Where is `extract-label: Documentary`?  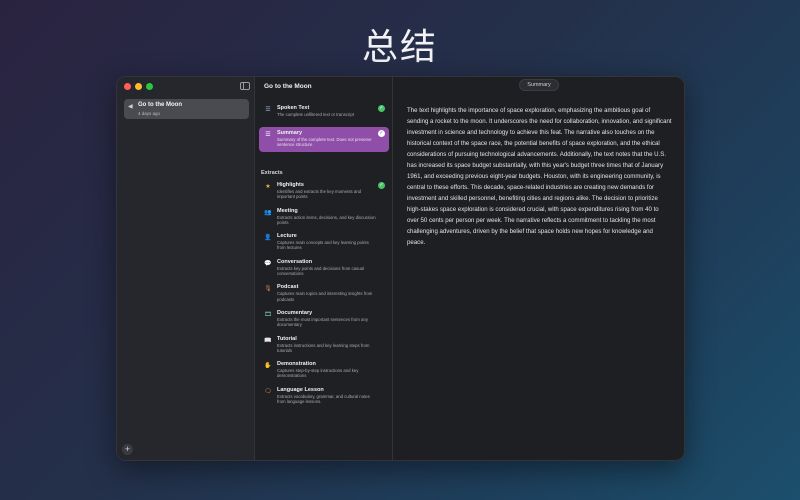 extract-label: Documentary is located at coordinates (295, 313).